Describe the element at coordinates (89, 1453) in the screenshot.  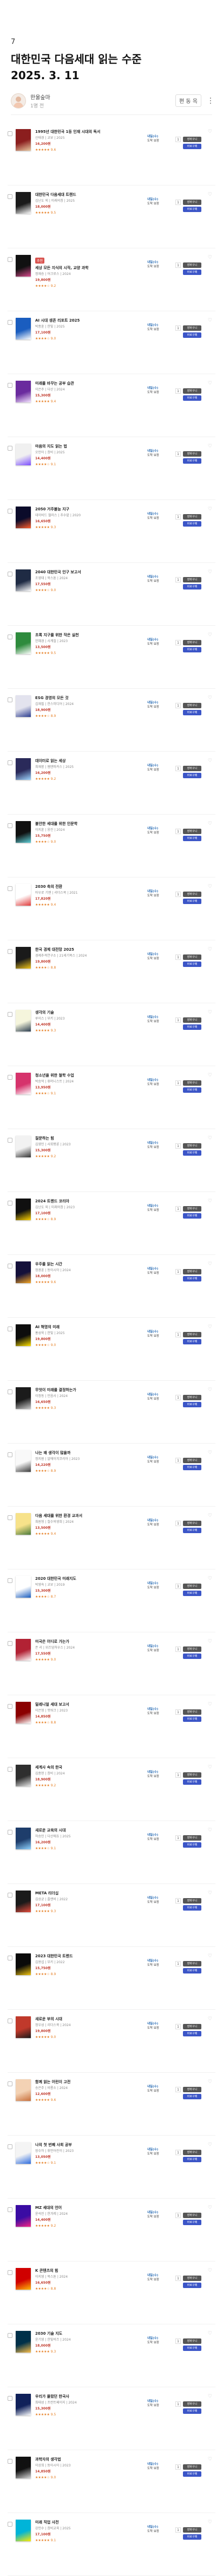
I see `book-title: 나는 왜 생각이 많을까` at that location.